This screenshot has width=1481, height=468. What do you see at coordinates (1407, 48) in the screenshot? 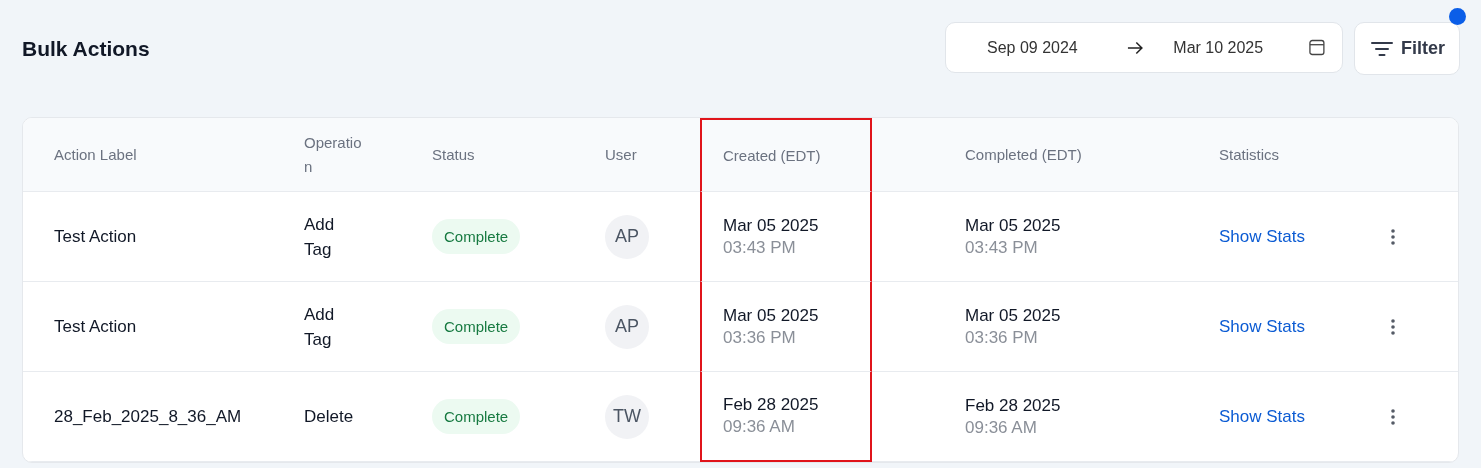
I see `filter-button: Filter` at bounding box center [1407, 48].